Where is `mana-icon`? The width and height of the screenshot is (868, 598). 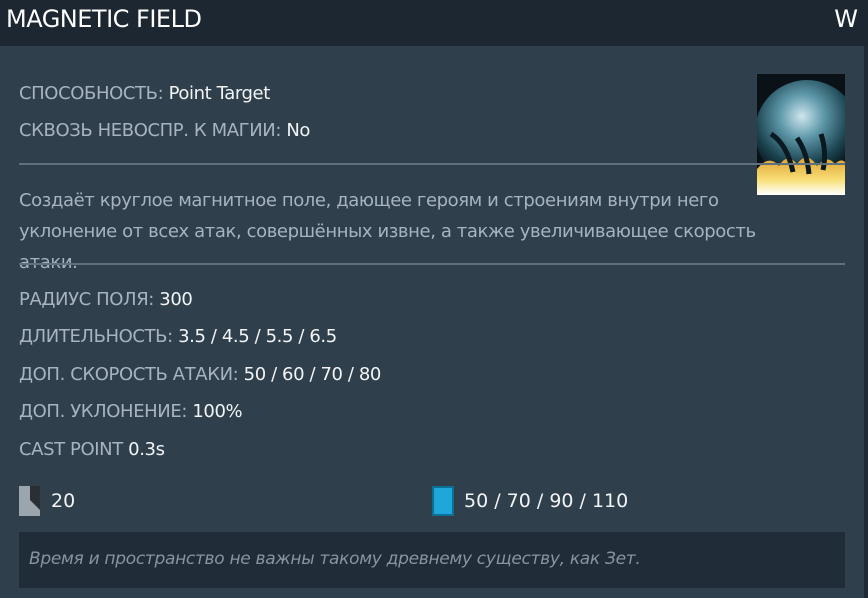
mana-icon is located at coordinates (443, 501).